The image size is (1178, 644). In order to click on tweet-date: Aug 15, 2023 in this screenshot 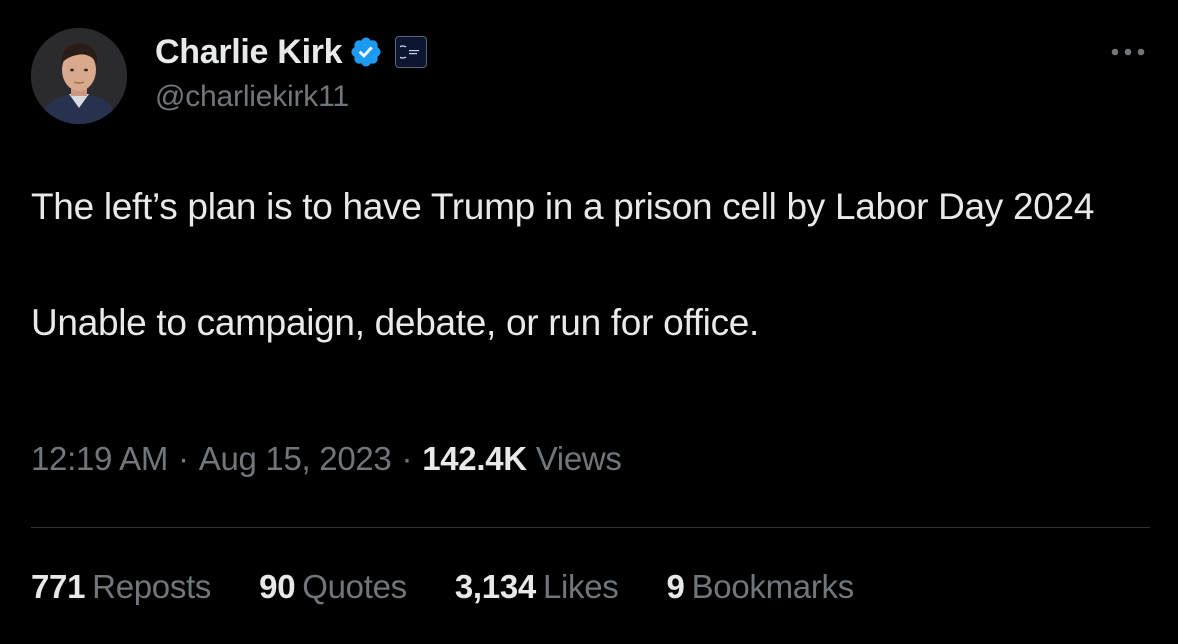, I will do `click(295, 458)`.